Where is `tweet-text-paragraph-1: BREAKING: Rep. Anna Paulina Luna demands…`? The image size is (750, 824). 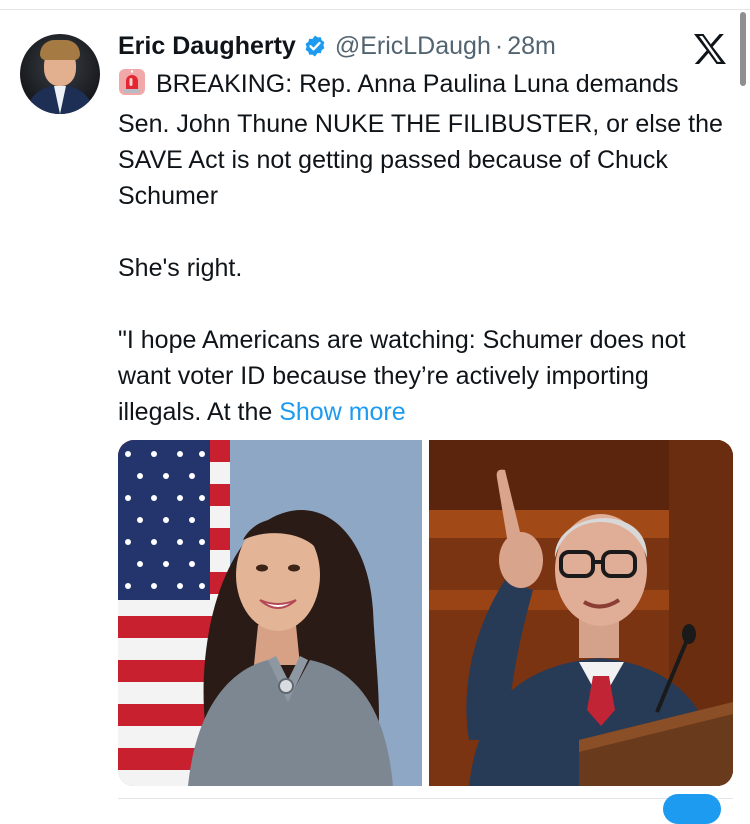 tweet-text-paragraph-1: BREAKING: Rep. Anna Paulina Luna demands… is located at coordinates (420, 140).